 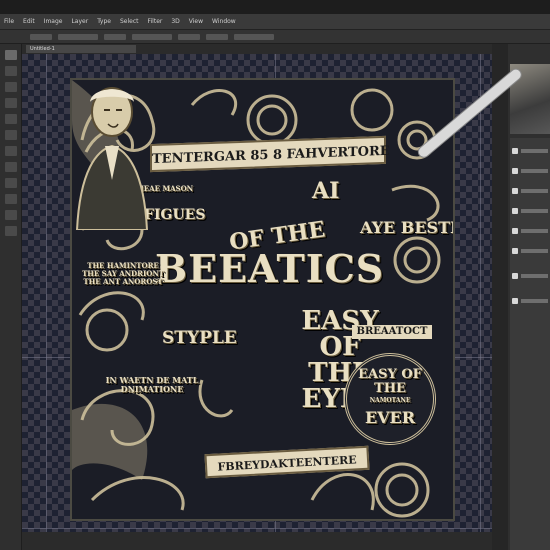 What do you see at coordinates (270, 268) in the screenshot?
I see `title-beeatics: BEEATICS` at bounding box center [270, 268].